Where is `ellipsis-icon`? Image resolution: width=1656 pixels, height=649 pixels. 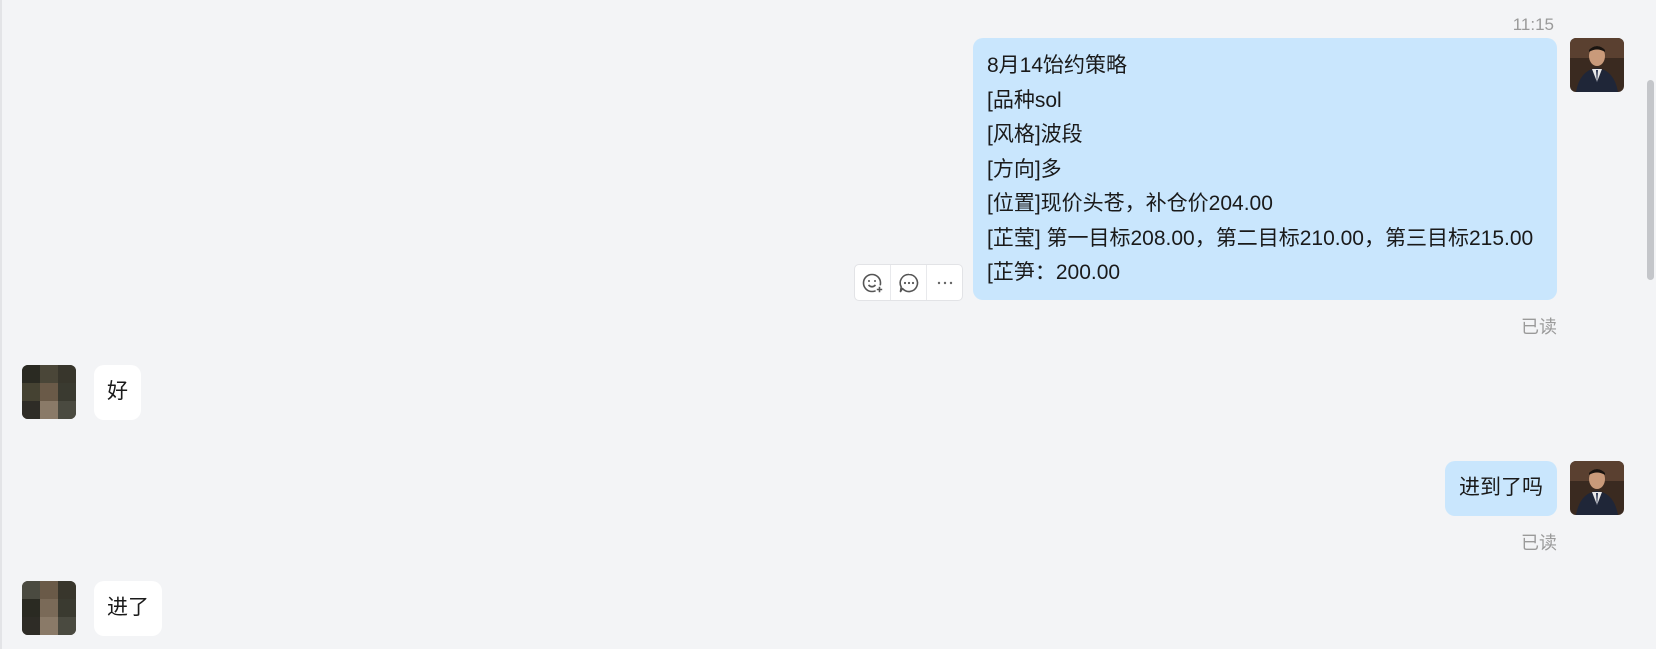
ellipsis-icon is located at coordinates (944, 282).